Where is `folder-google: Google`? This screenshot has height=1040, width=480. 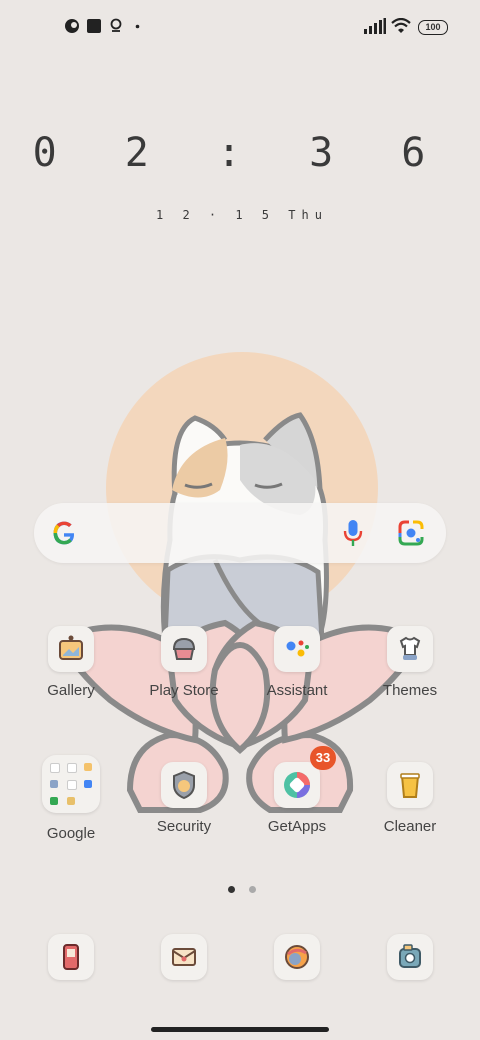
folder-google: Google is located at coordinates (71, 798).